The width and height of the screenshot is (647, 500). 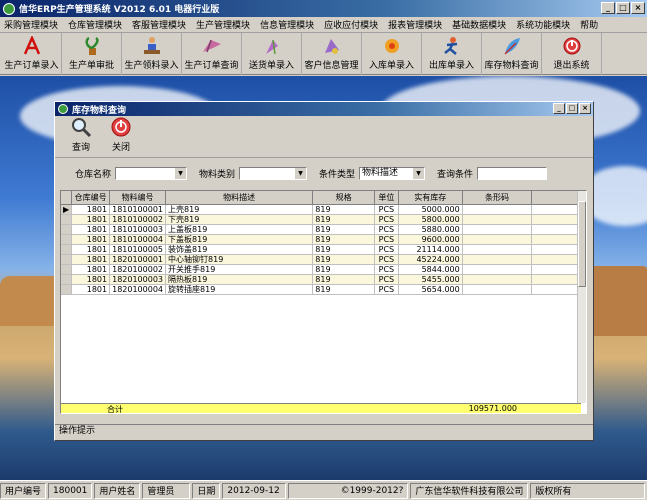 I want to click on table-cell: 开关推手819, so click(x=239, y=269).